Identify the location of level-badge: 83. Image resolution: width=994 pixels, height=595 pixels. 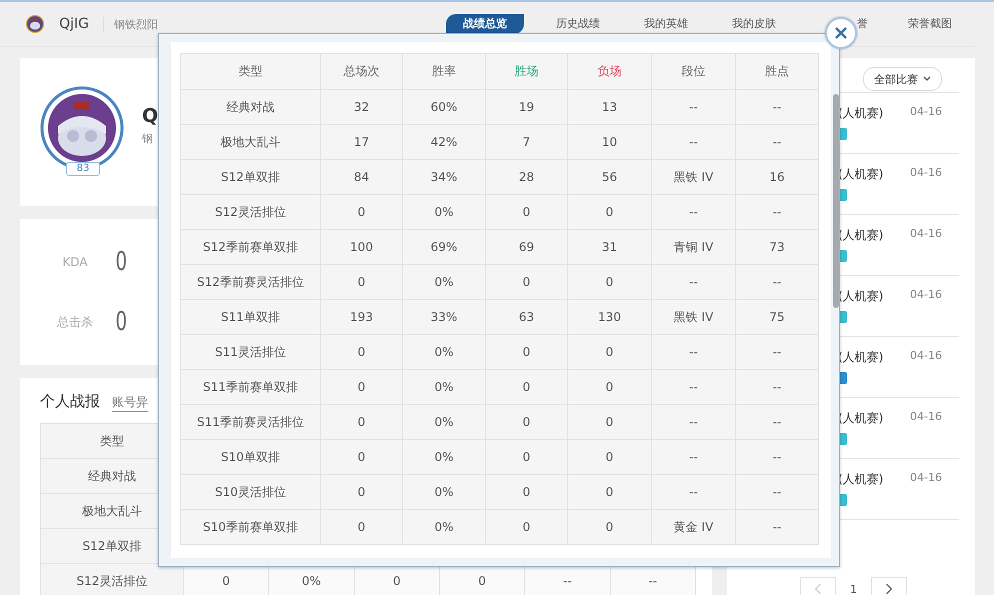
(83, 169).